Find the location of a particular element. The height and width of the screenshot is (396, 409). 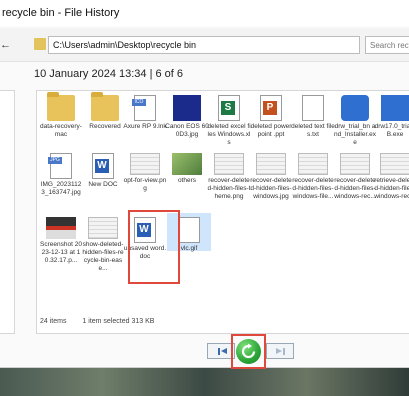

file-item: P deleted powerpoint .ppt is located at coordinates (271, 117).